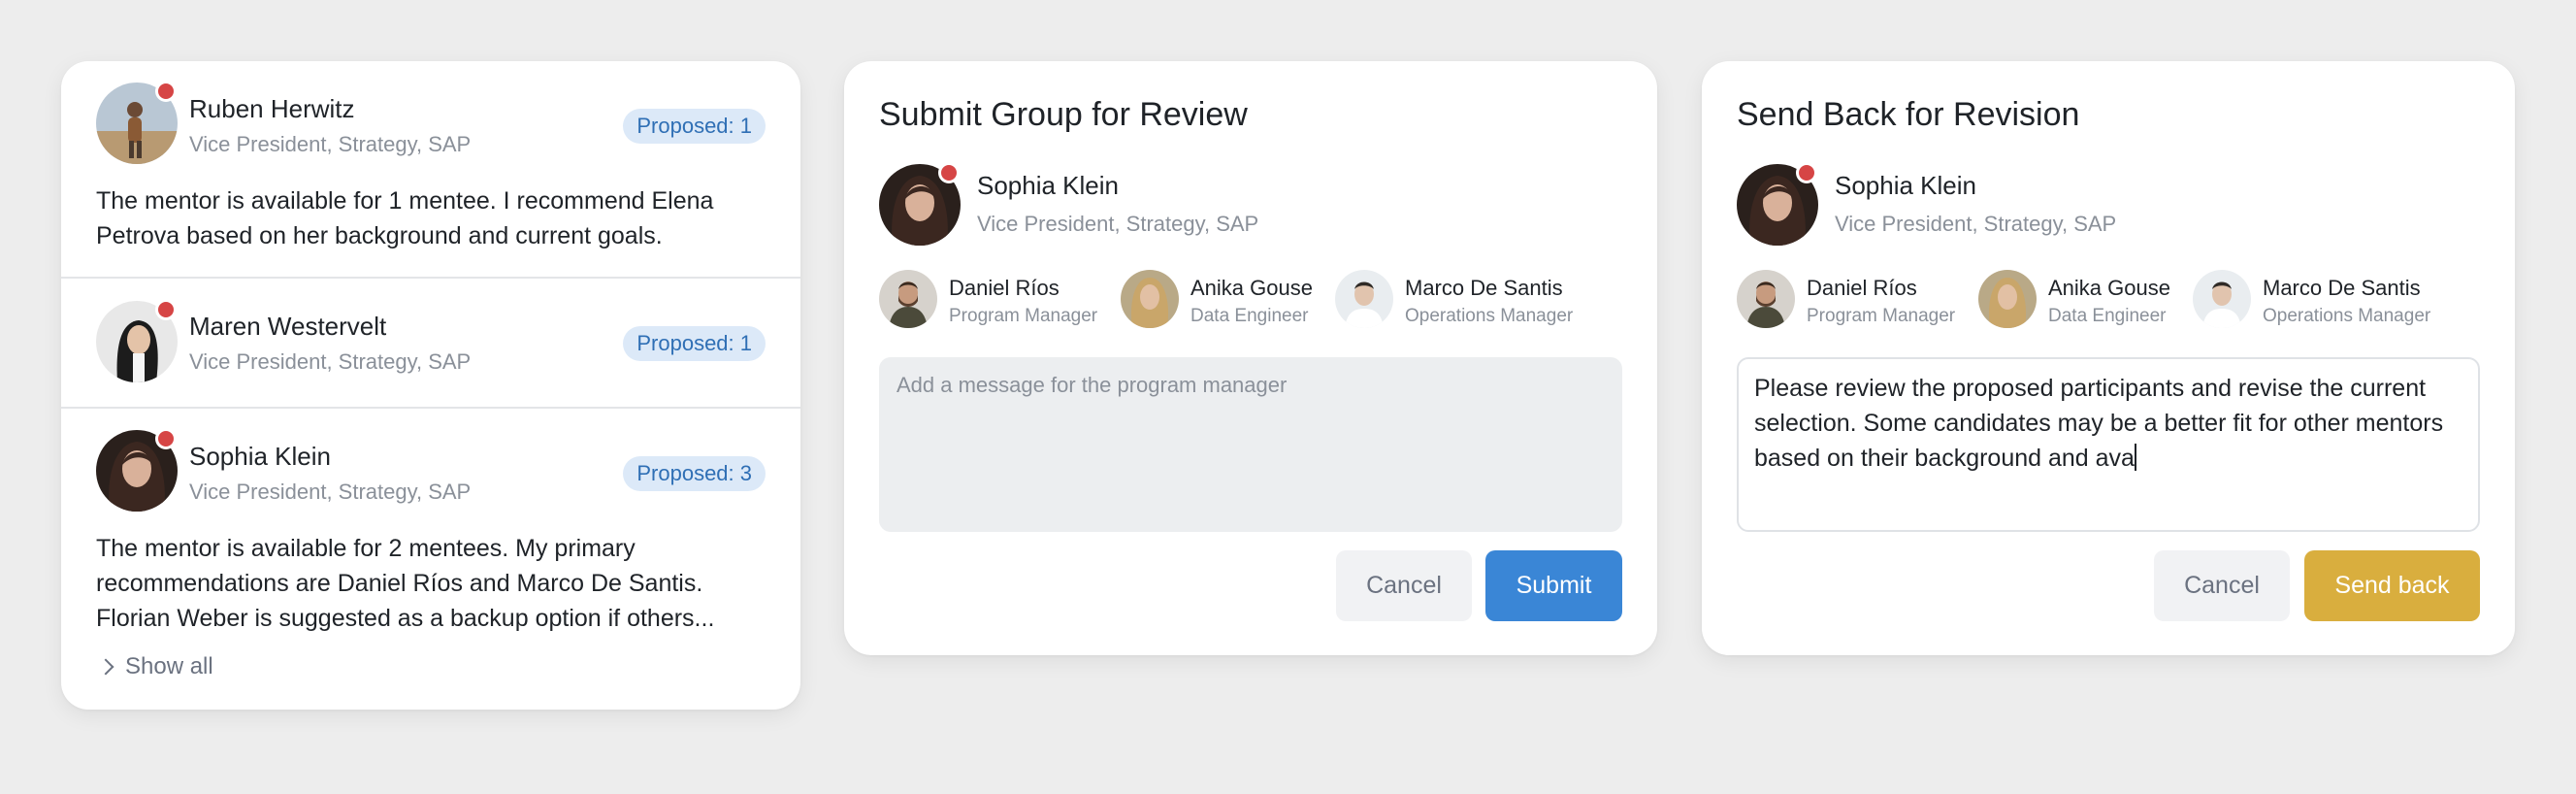 The width and height of the screenshot is (2576, 794). Describe the element at coordinates (105, 667) in the screenshot. I see `chevron-right-icon` at that location.